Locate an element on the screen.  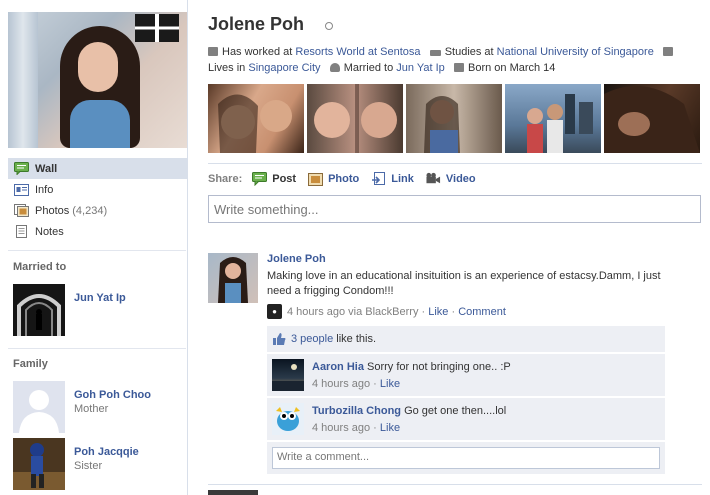
graduation-cap-icon is located at coordinates (435, 53).